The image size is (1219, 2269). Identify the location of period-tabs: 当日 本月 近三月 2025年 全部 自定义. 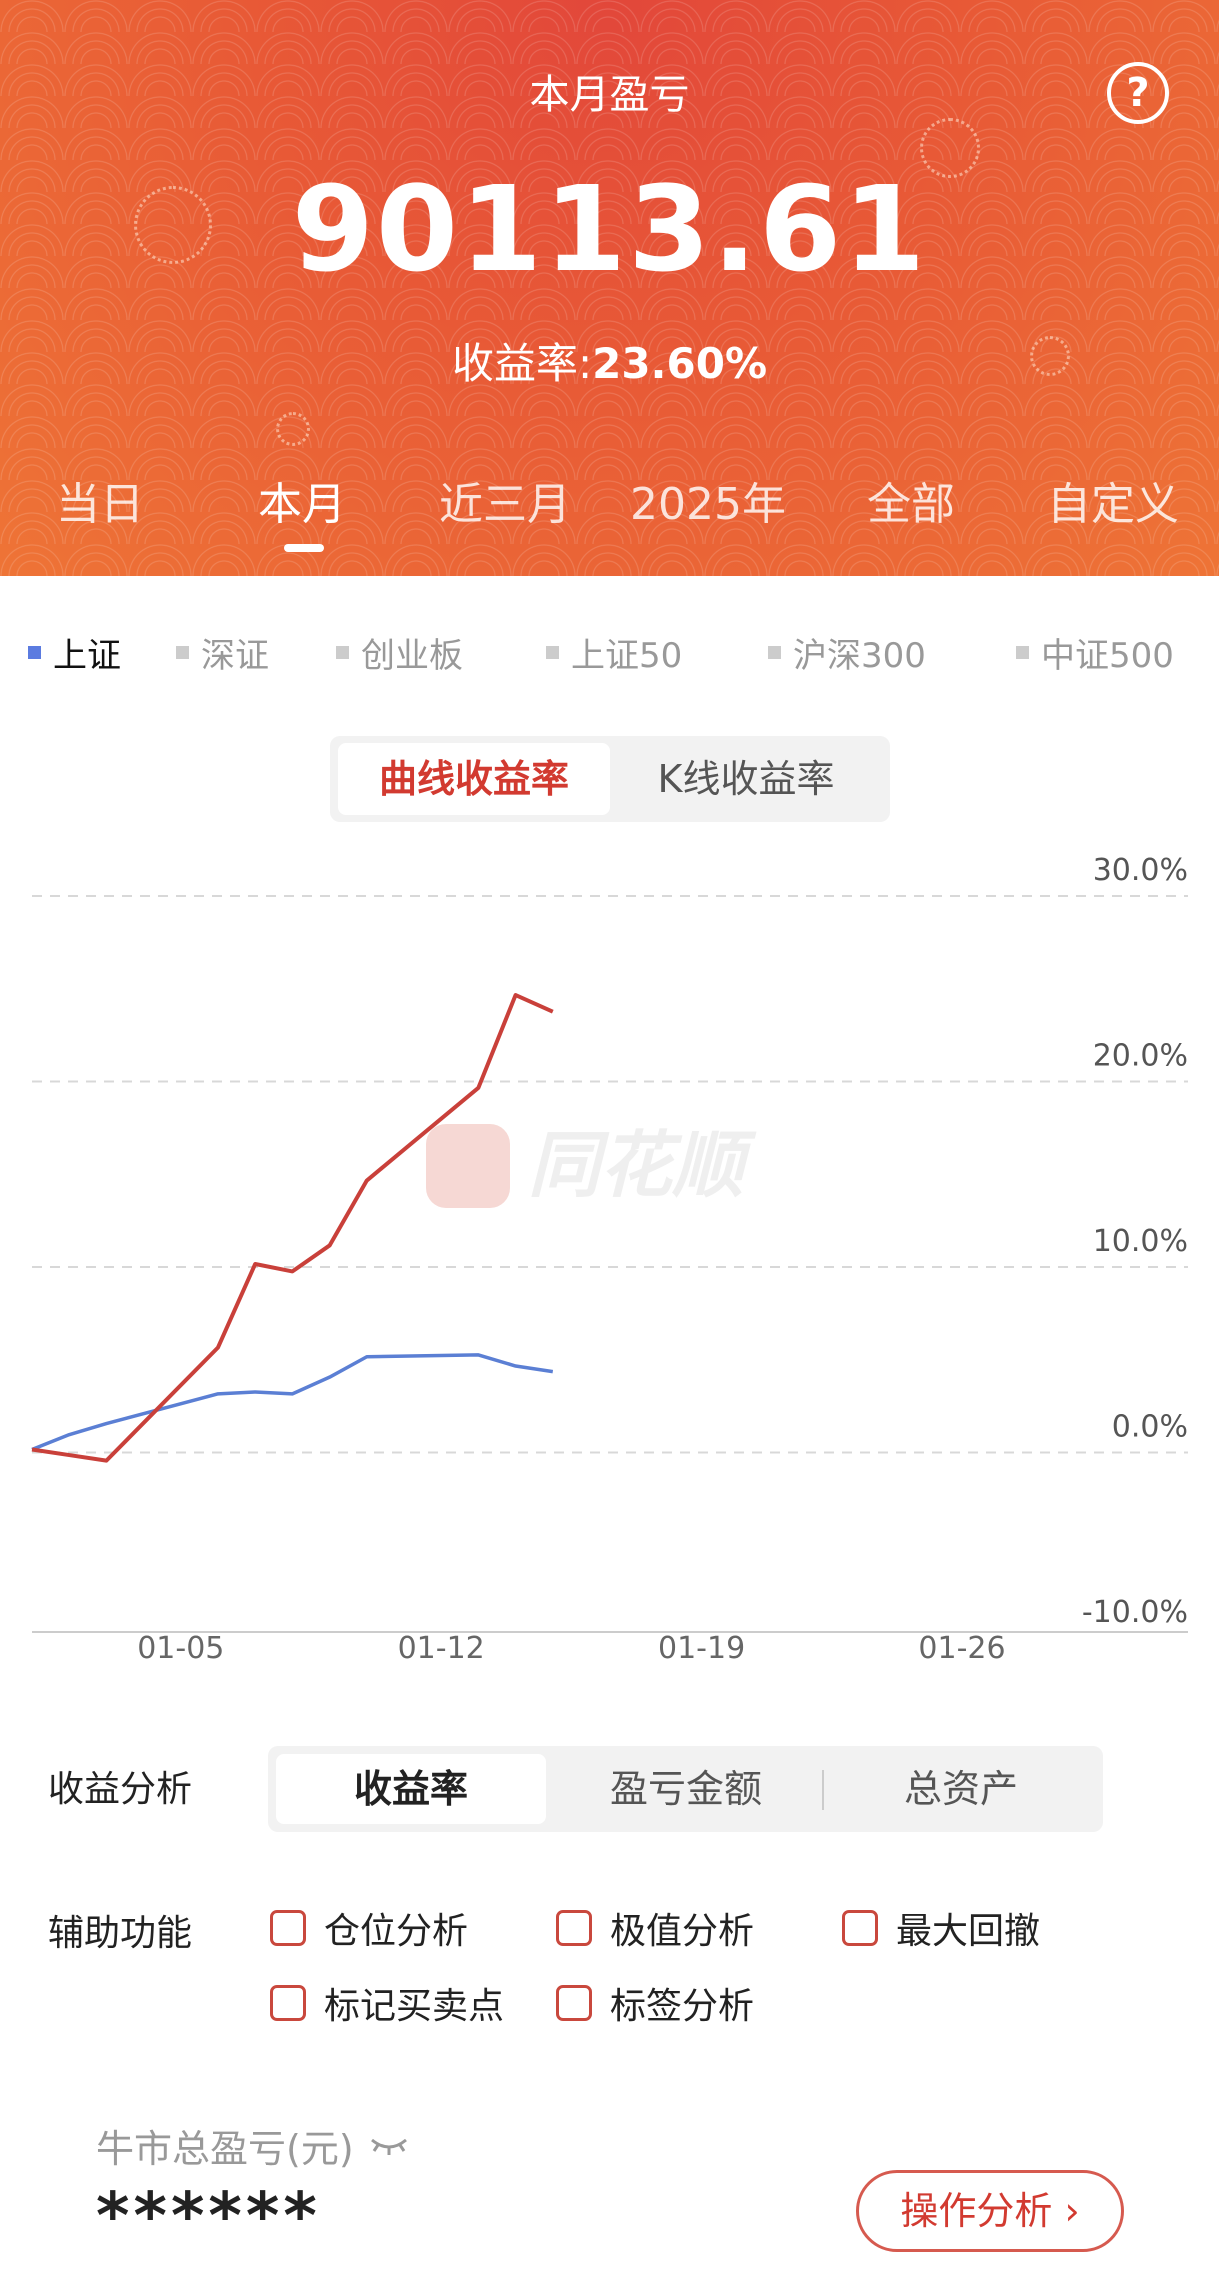
(609, 499).